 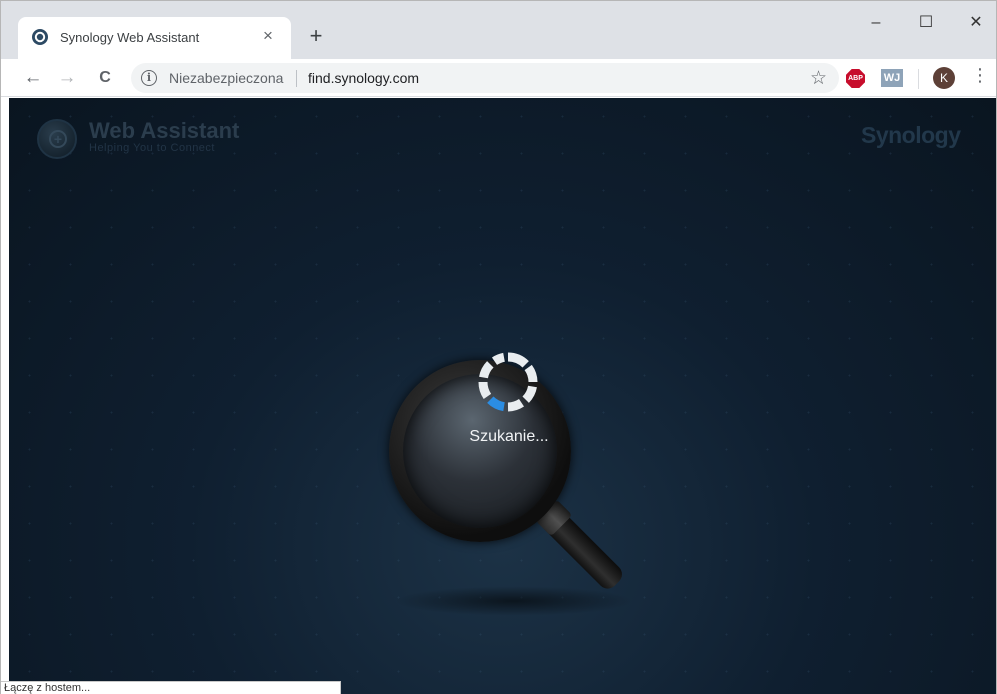 I want to click on tab-synology-web-assistant: Synology Web Assistant ×, so click(x=154, y=38).